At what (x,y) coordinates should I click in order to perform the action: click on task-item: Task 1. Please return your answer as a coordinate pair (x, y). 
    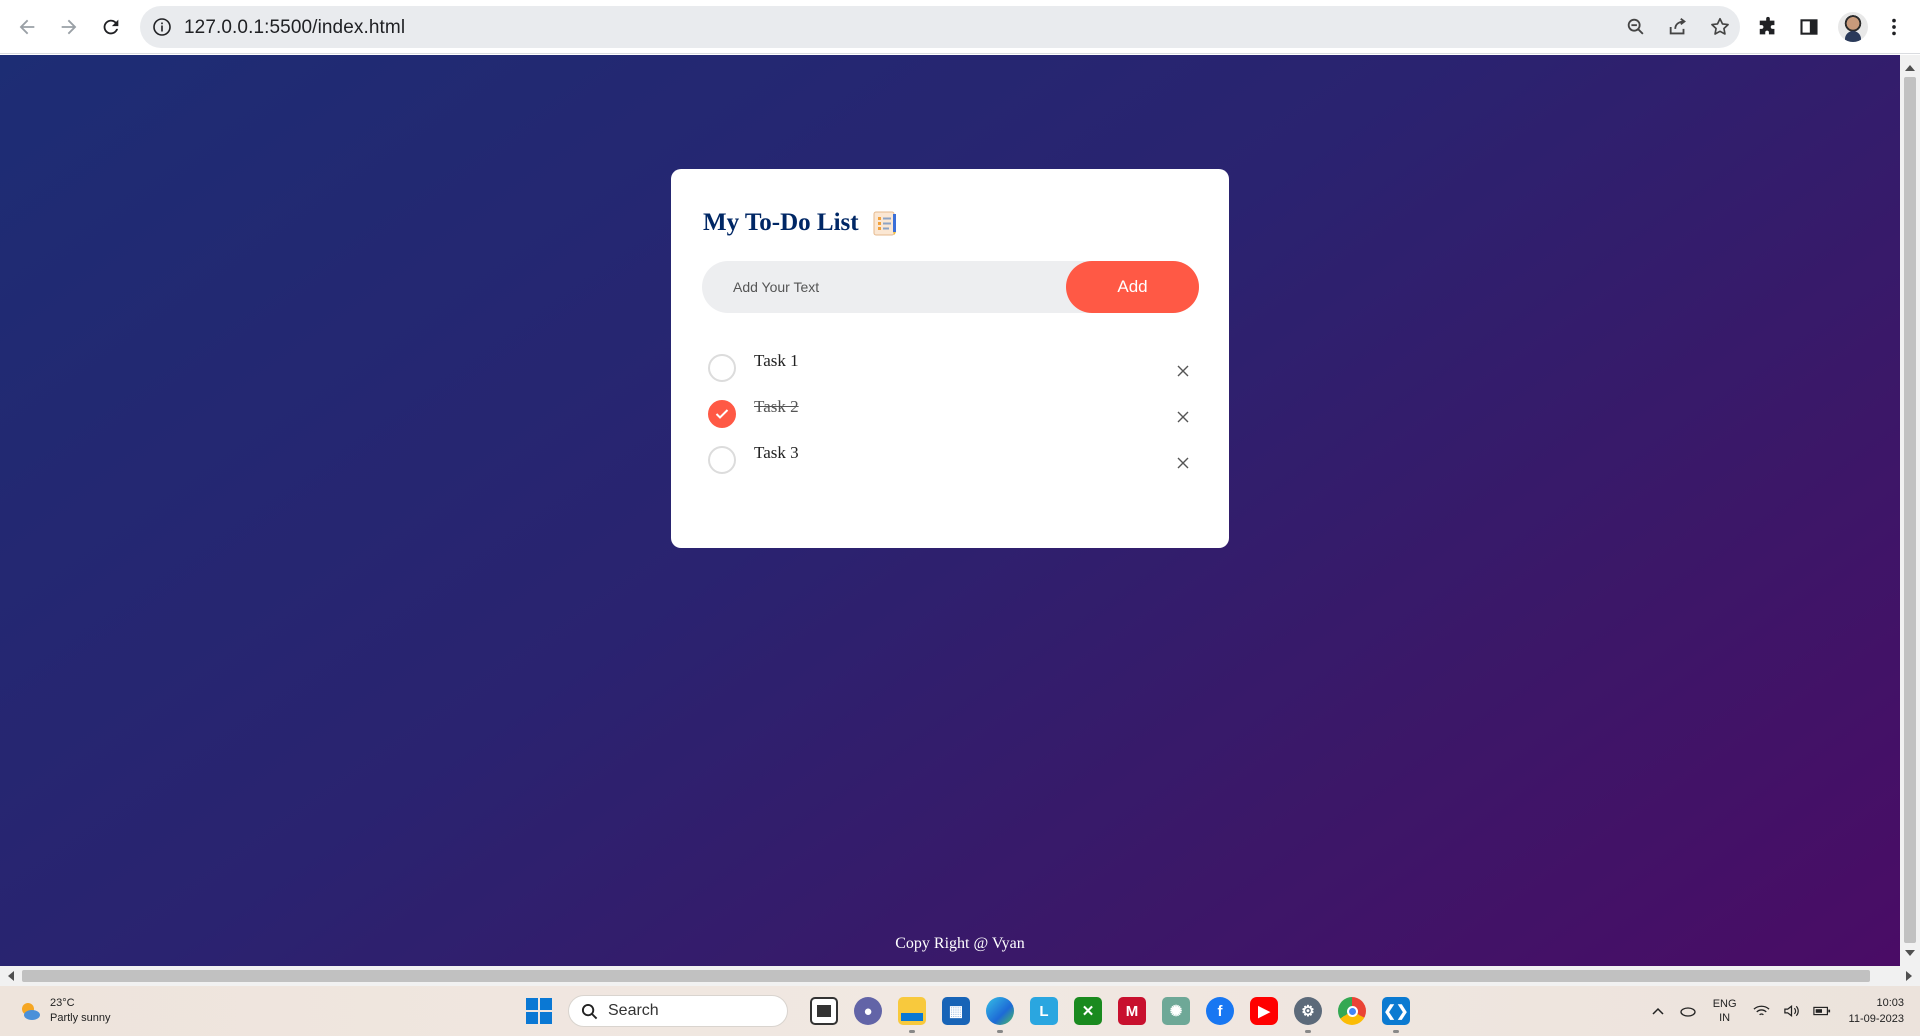
    Looking at the image, I should click on (953, 370).